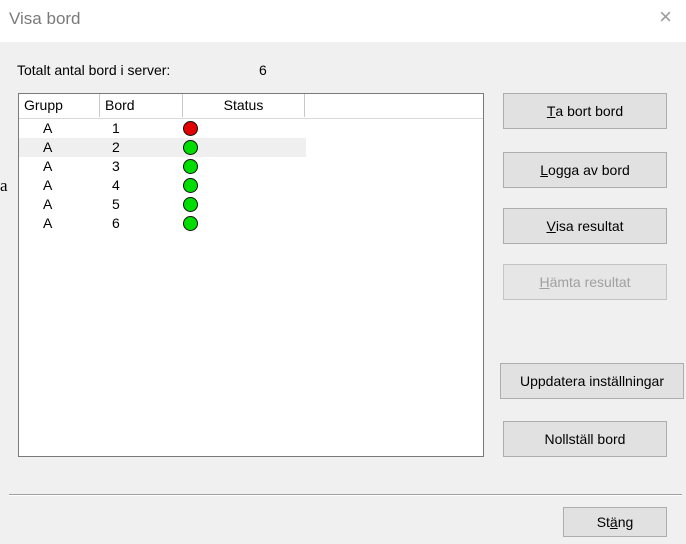 The image size is (686, 544). I want to click on listview-header: Grupp Bord Status, so click(251, 106).